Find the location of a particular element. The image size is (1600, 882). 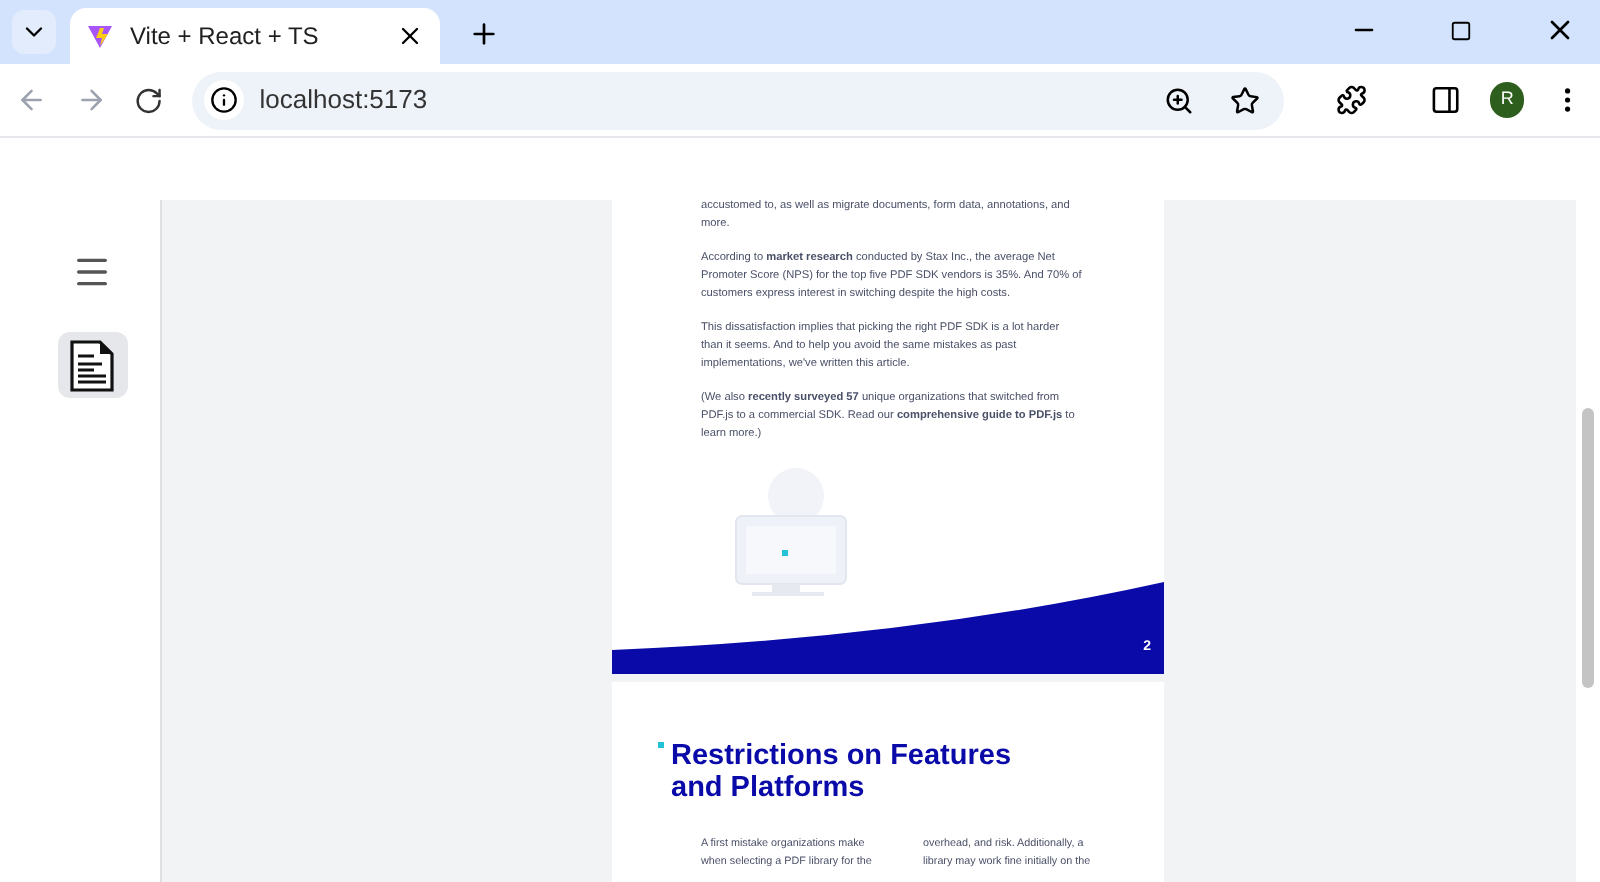

thumbnail-button is located at coordinates (92, 365).